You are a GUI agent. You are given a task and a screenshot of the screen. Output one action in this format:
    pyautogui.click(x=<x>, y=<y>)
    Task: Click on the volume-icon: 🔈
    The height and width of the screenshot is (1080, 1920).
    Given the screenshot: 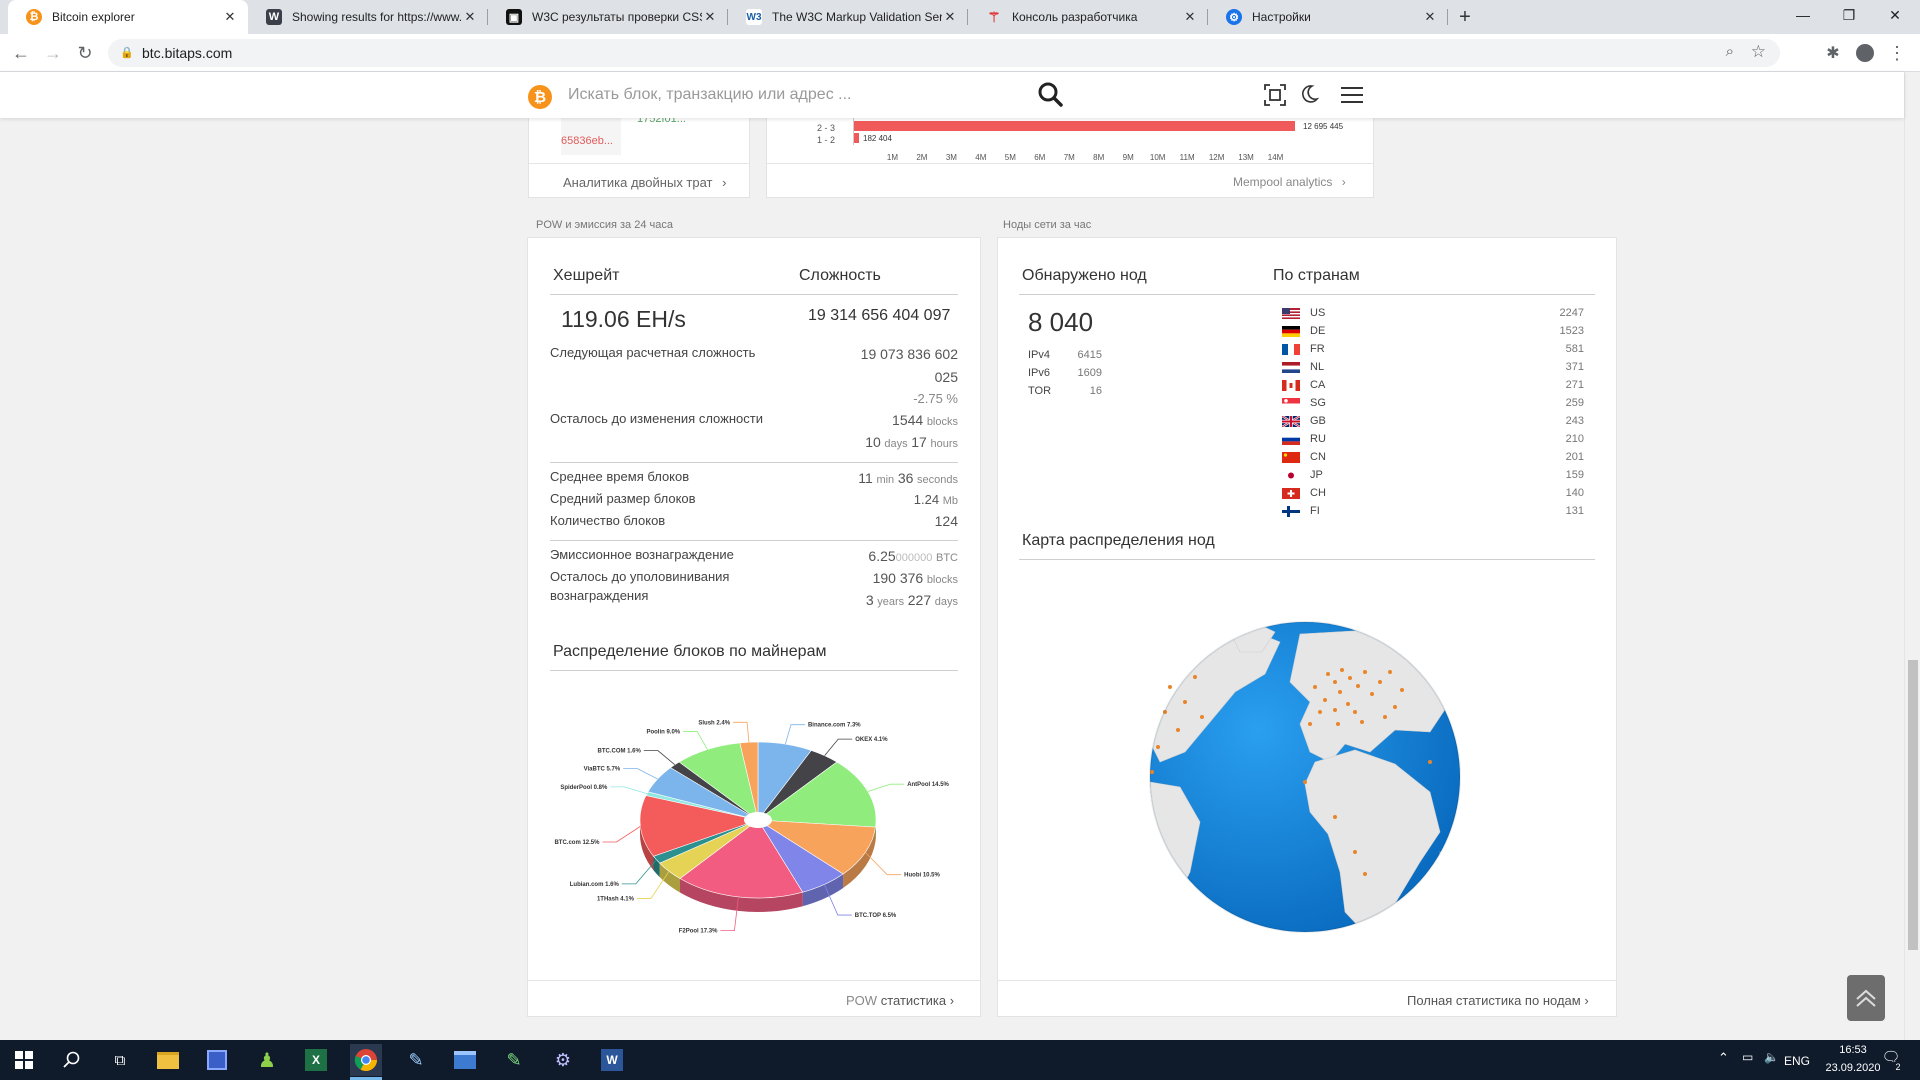 What is the action you would take?
    pyautogui.click(x=1771, y=1057)
    